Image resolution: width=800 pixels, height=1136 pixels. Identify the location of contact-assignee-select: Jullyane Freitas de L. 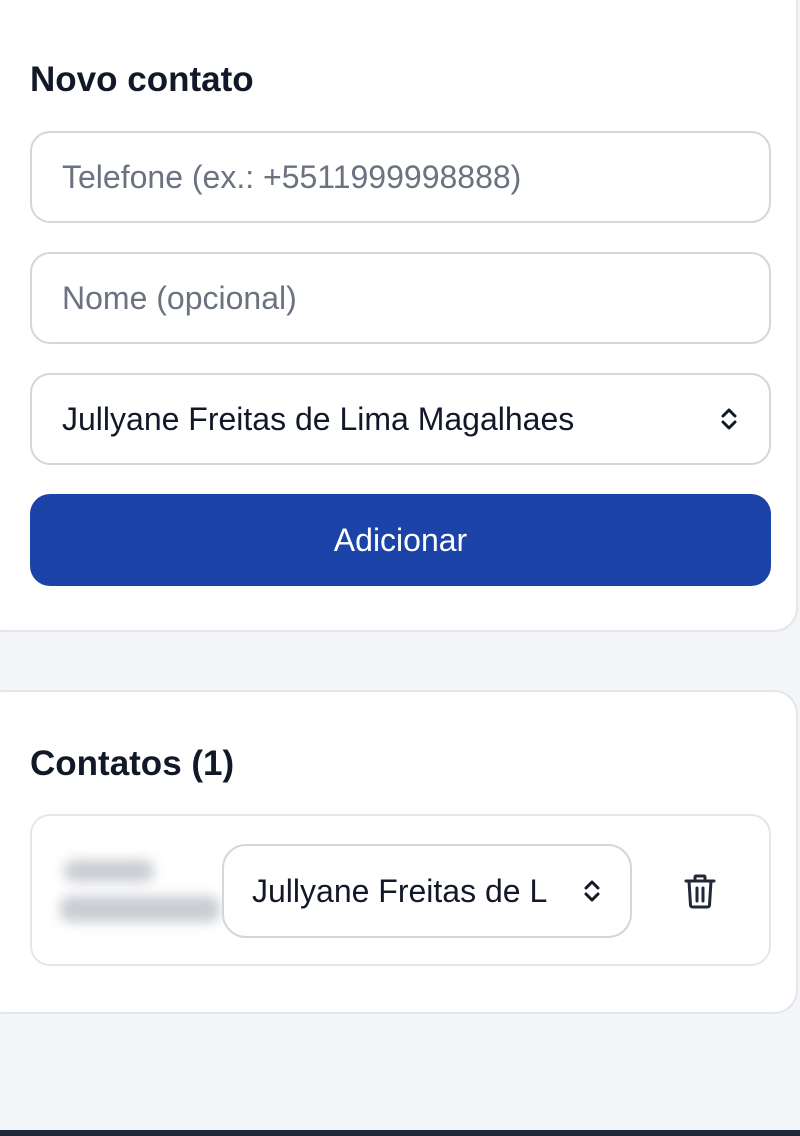
(427, 891).